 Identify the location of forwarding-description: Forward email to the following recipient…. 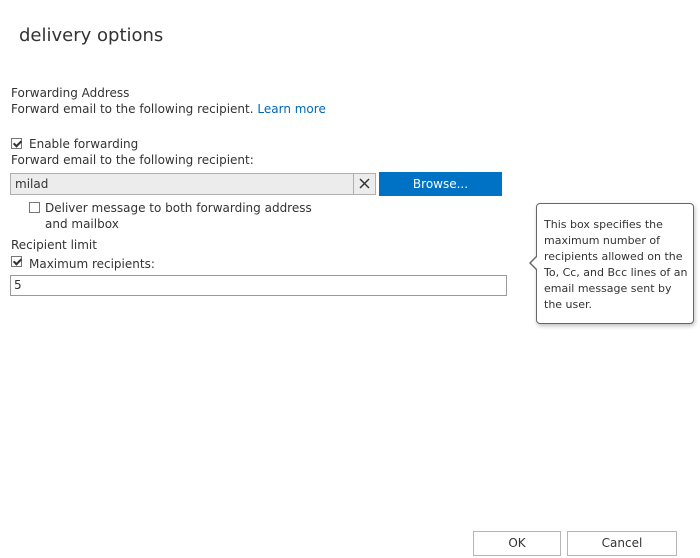
(168, 109).